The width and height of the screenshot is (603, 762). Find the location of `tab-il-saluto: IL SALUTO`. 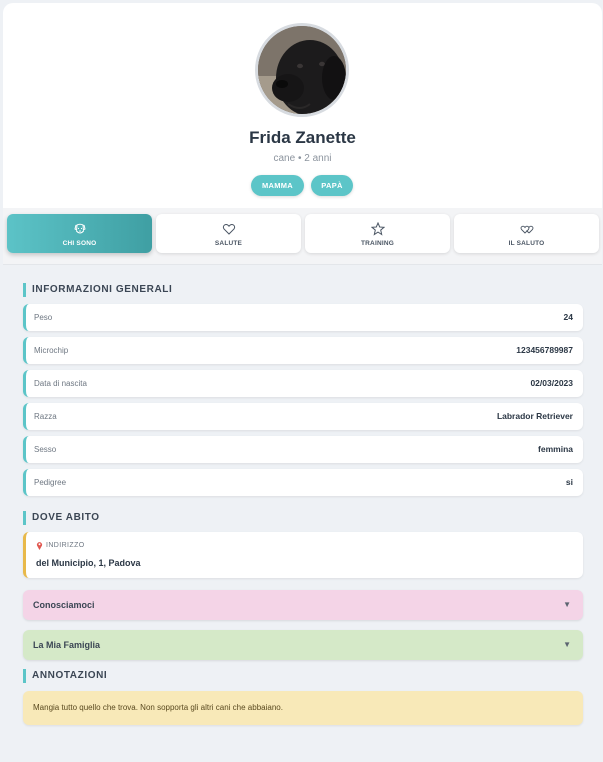

tab-il-saluto: IL SALUTO is located at coordinates (526, 233).